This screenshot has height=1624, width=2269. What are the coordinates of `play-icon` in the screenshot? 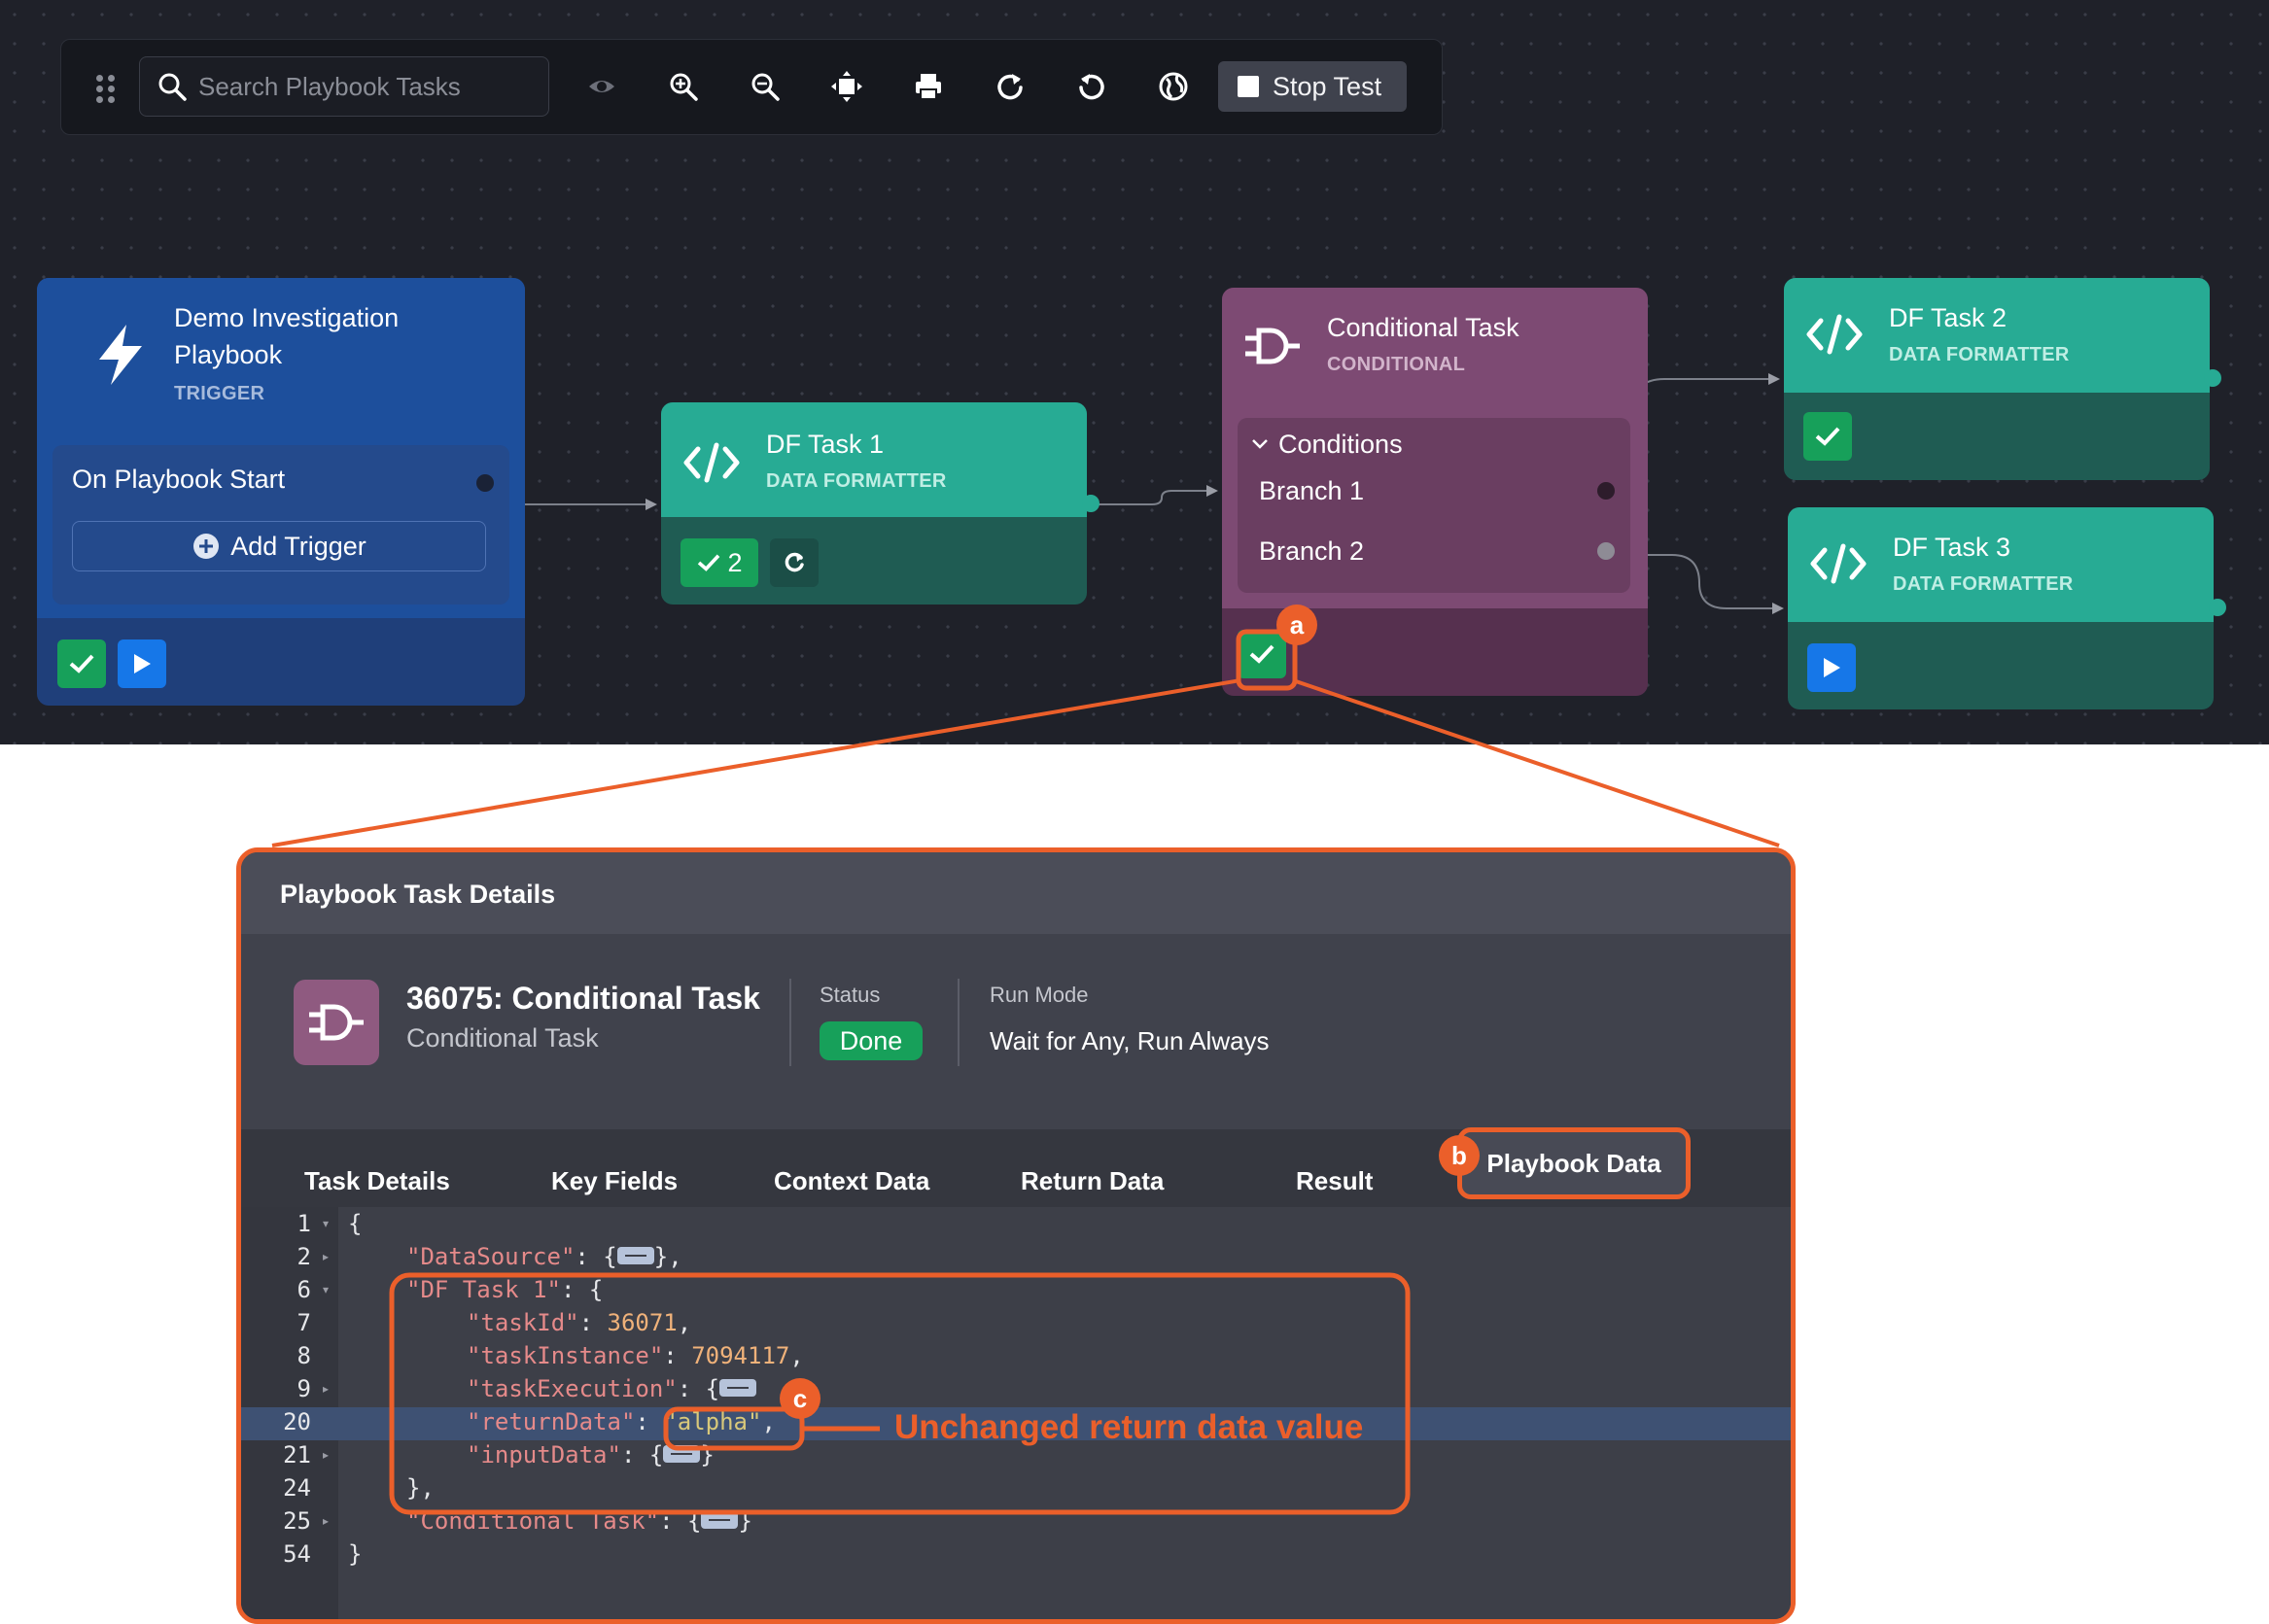 It's located at (142, 664).